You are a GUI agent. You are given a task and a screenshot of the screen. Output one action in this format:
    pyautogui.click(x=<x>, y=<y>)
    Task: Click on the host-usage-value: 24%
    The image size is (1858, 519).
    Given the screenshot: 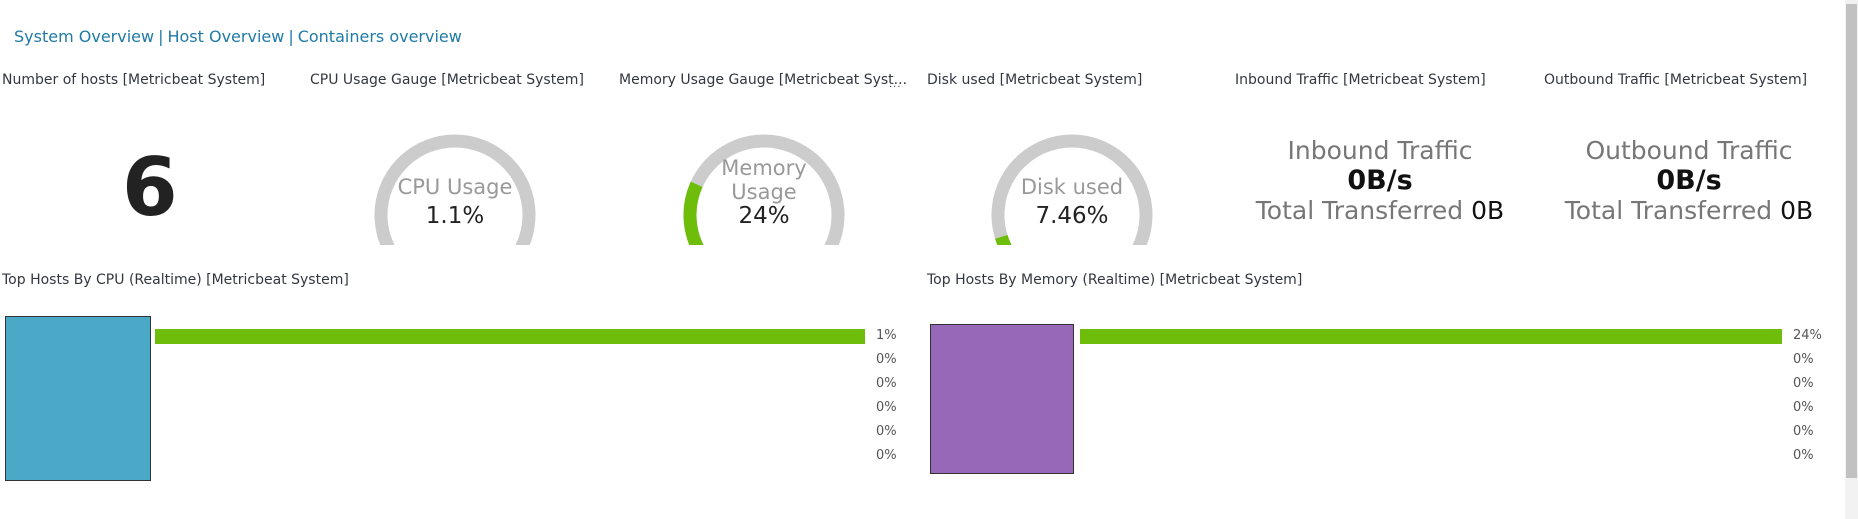 What is the action you would take?
    pyautogui.click(x=1807, y=335)
    